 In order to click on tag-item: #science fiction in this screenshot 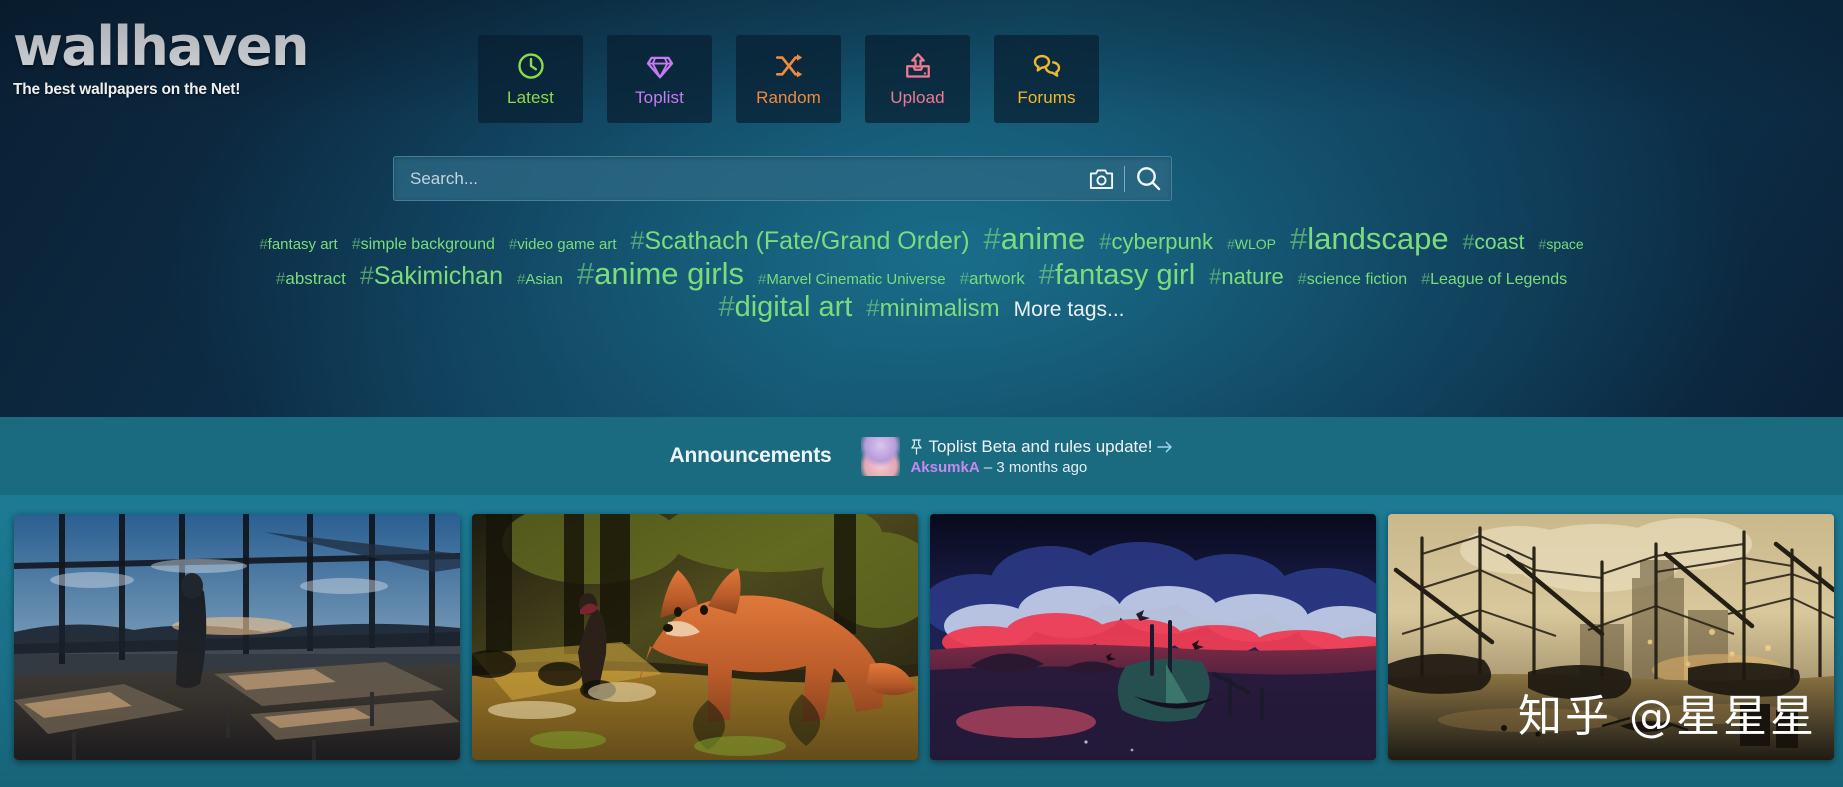, I will do `click(1352, 280)`.